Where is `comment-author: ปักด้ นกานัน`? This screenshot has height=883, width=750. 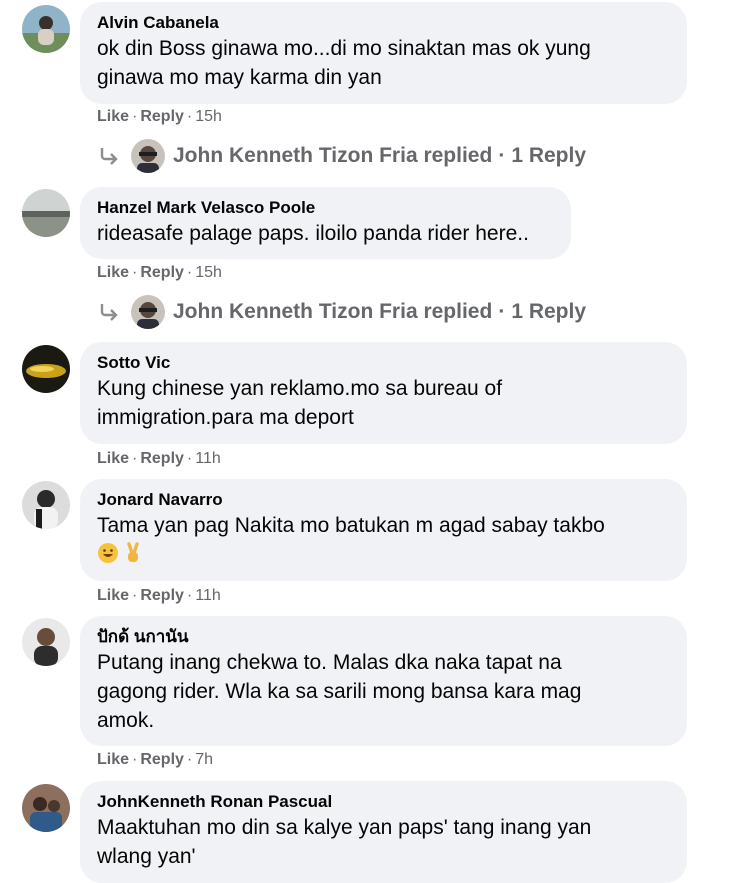
comment-author: ปักด้ นกานัน is located at coordinates (383, 637).